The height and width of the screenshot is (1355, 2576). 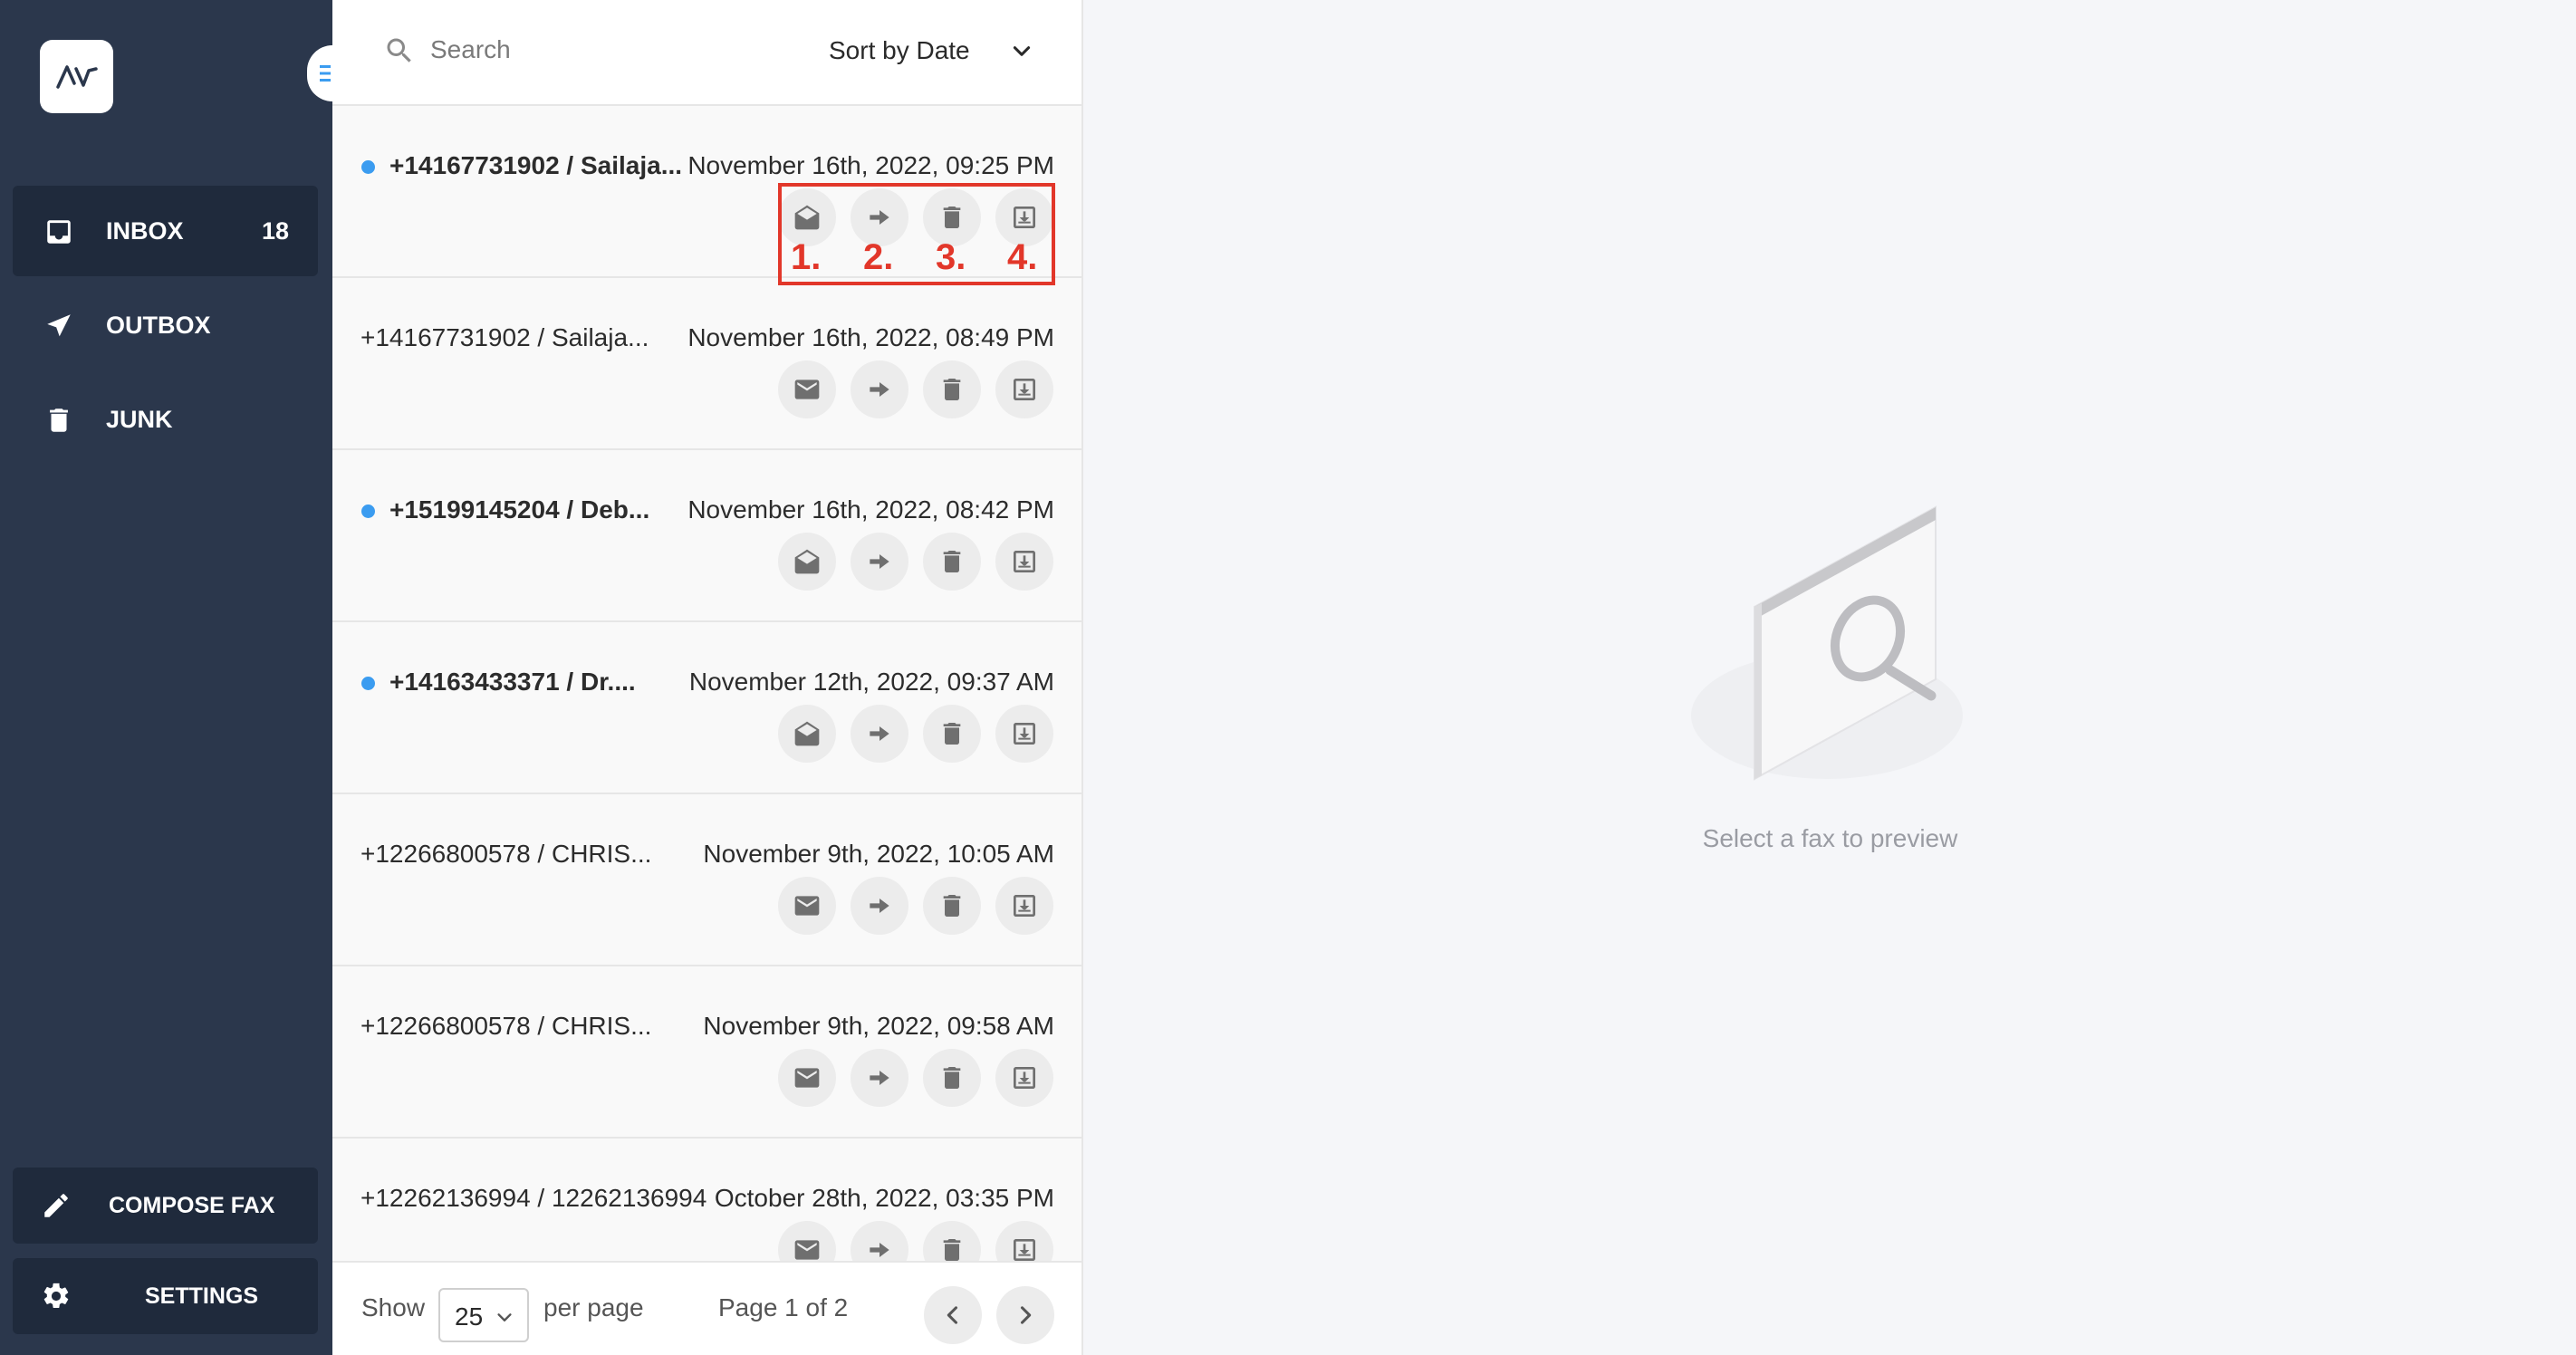 What do you see at coordinates (469, 1316) in the screenshot?
I see `per-page-value: 25` at bounding box center [469, 1316].